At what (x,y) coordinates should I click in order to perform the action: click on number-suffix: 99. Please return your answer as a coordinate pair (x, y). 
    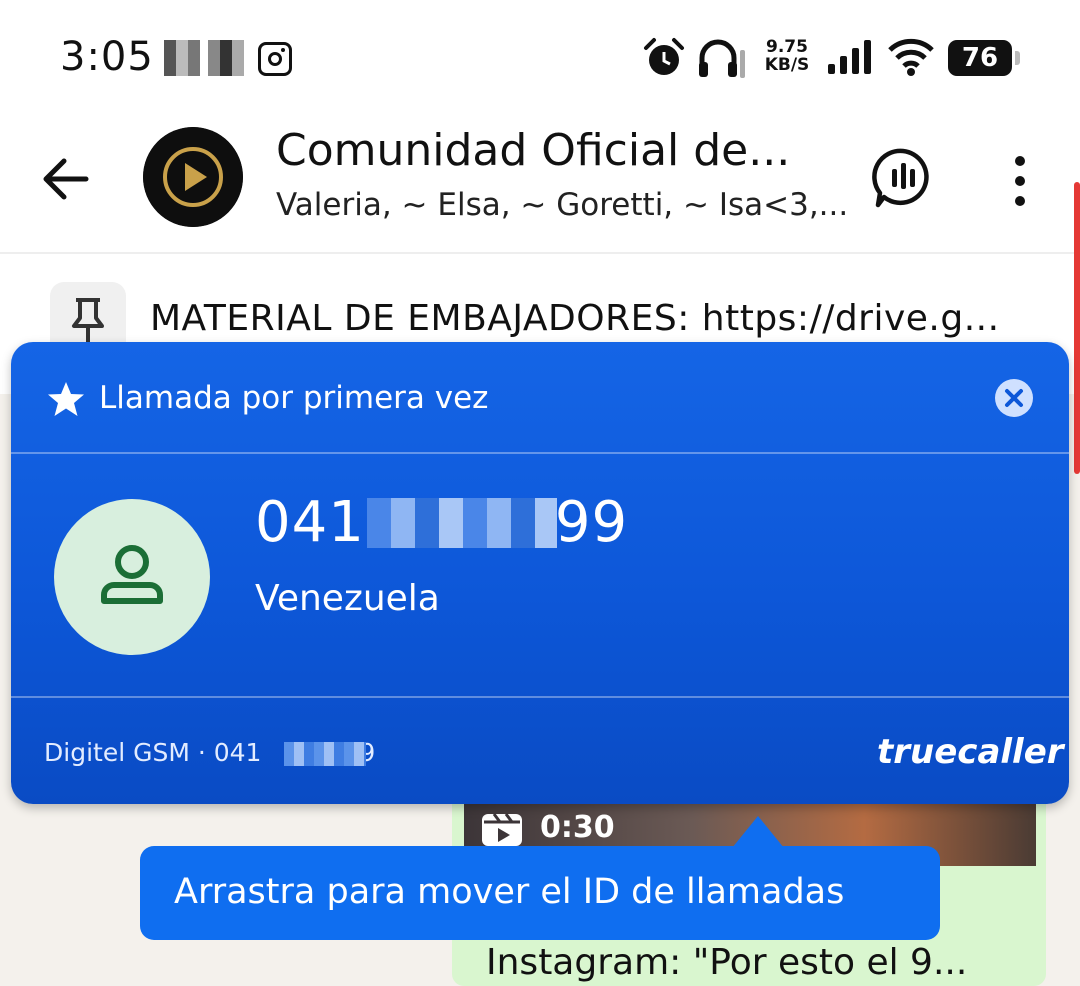
    Looking at the image, I should click on (591, 522).